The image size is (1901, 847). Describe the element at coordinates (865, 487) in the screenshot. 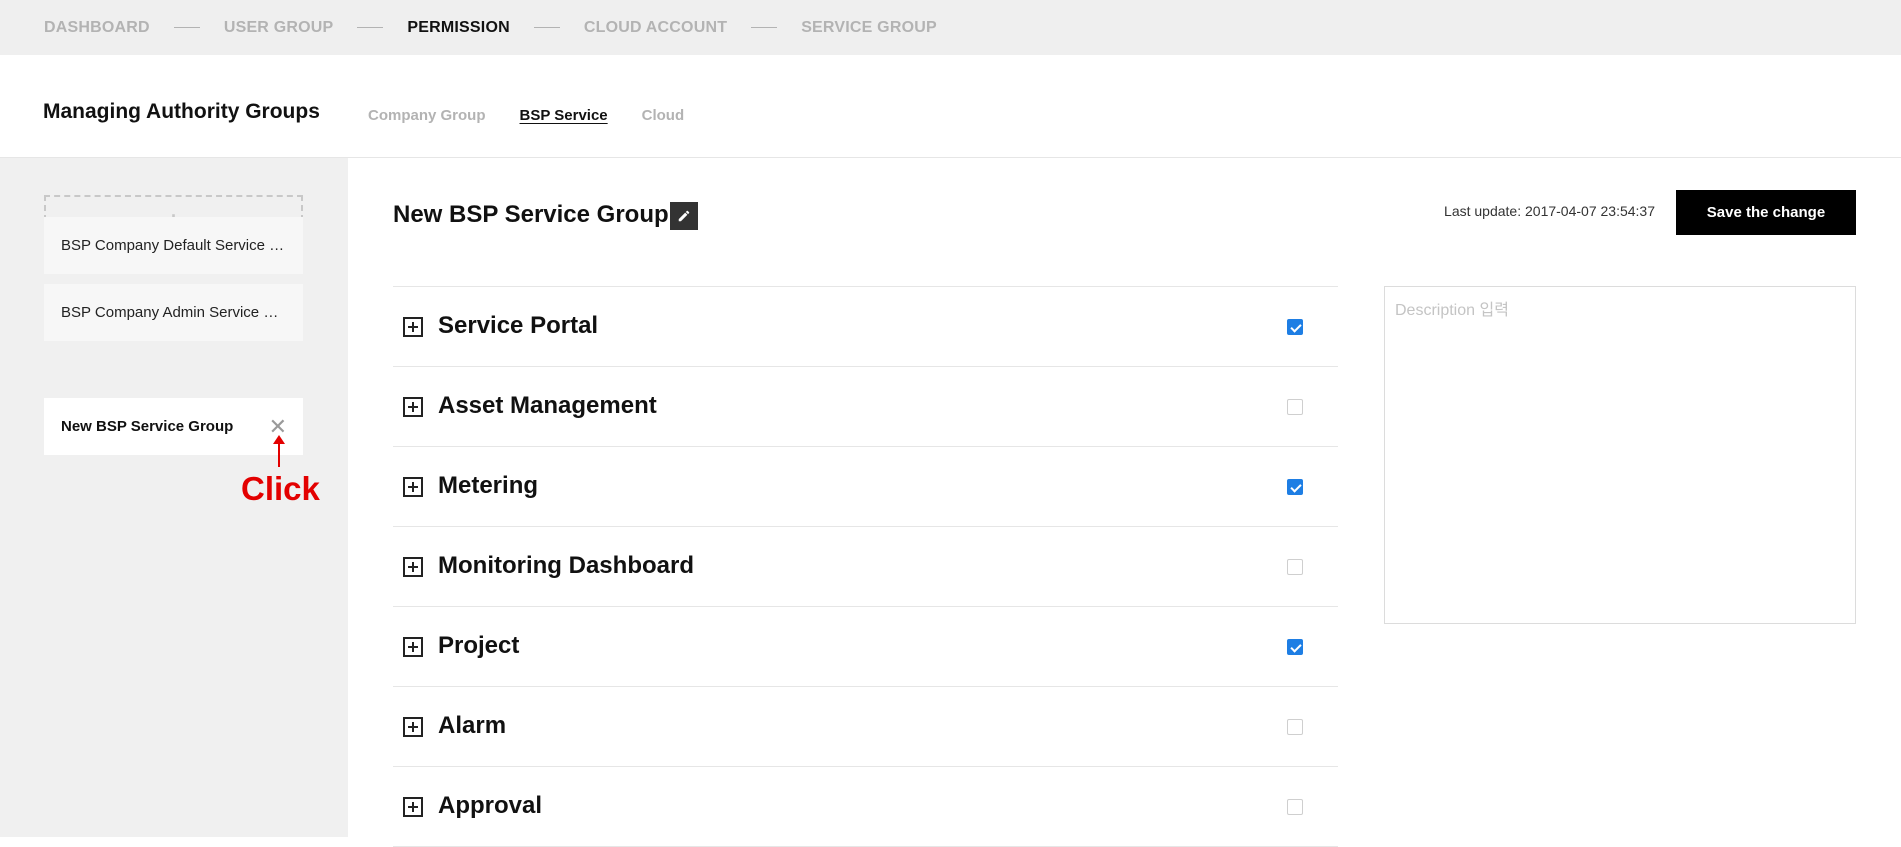

I see `permission-row: Metering` at that location.